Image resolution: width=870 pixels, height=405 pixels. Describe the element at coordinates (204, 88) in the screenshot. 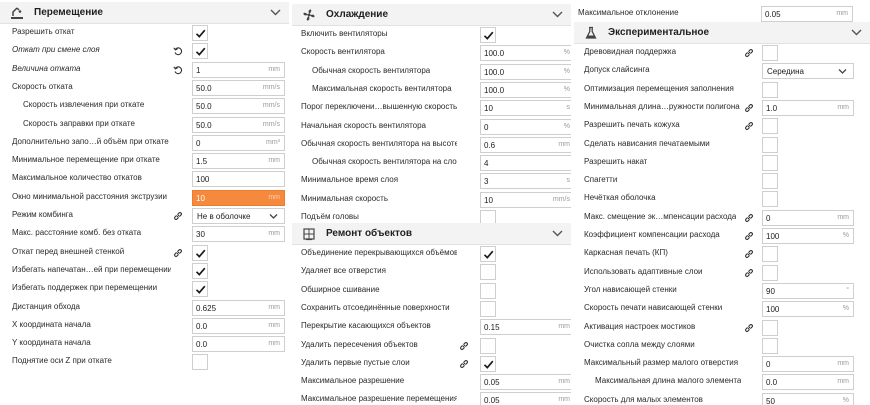

I see `input-value: 50.0` at that location.